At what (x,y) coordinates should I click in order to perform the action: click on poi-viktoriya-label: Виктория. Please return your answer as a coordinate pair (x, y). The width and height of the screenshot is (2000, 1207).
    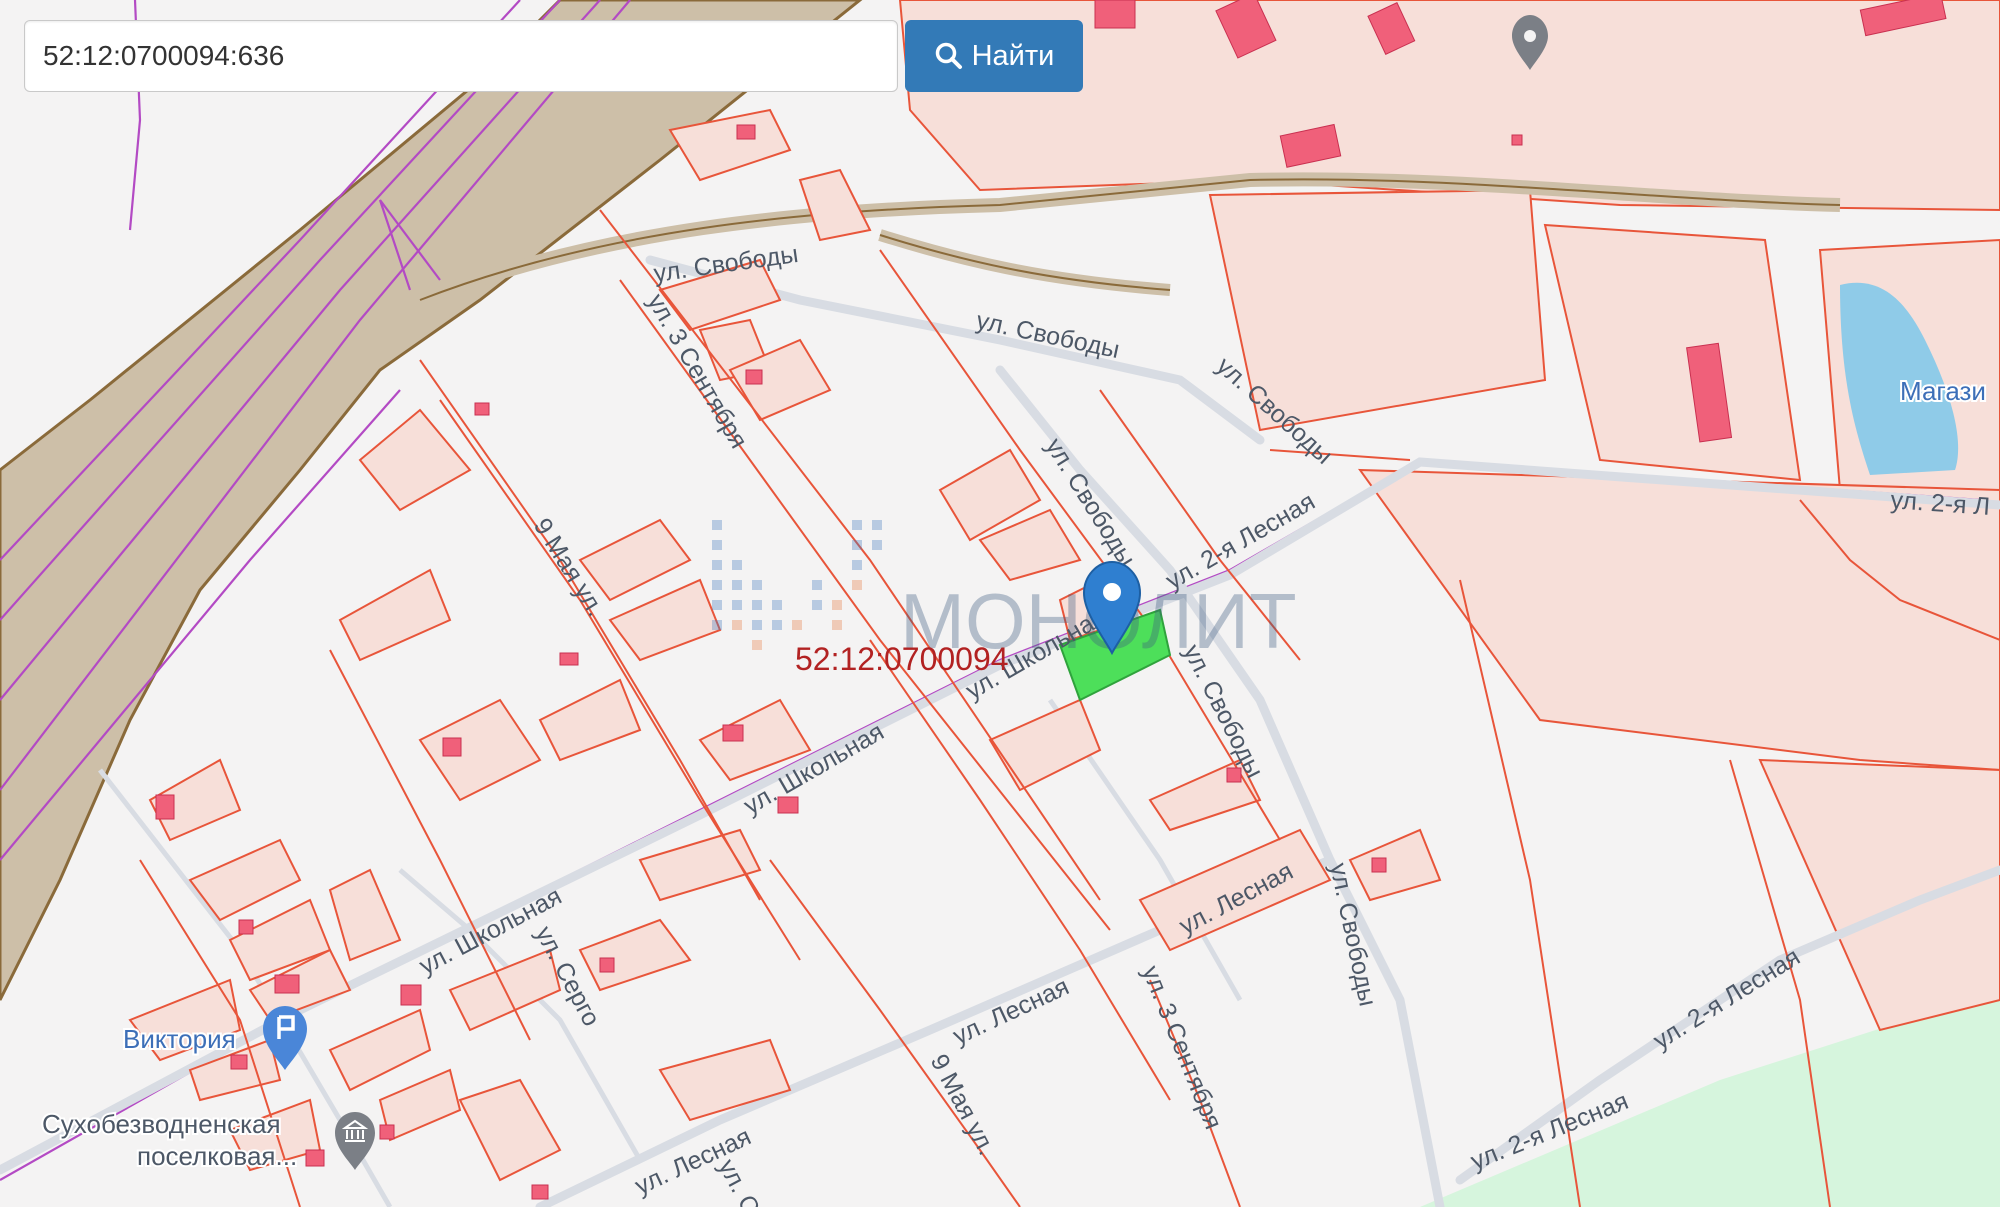
    Looking at the image, I should click on (179, 1039).